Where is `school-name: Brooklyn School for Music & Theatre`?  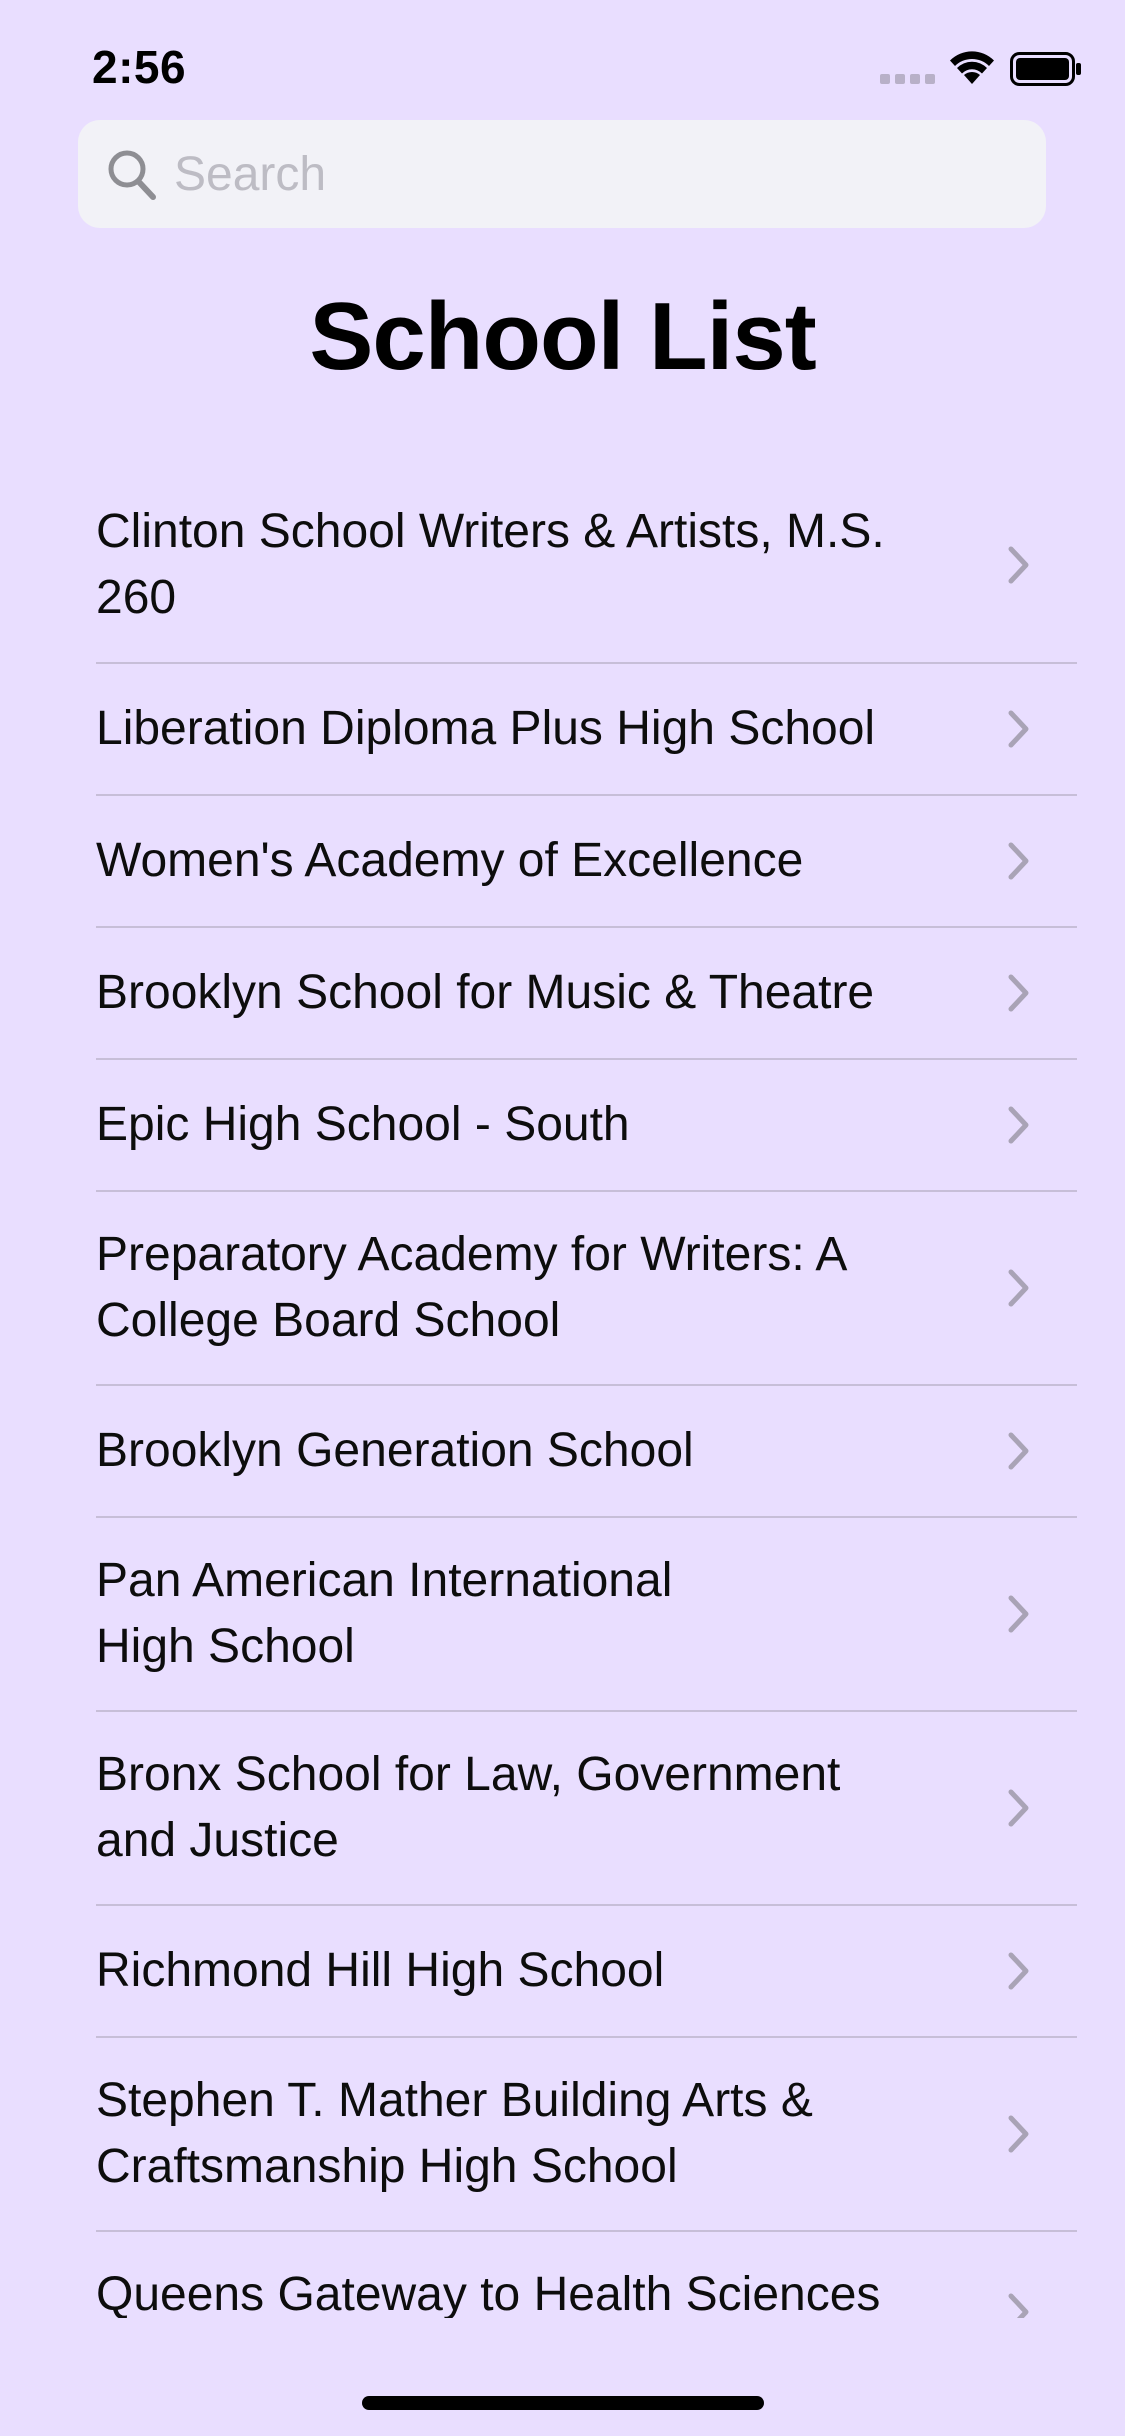
school-name: Brooklyn School for Music & Theatre is located at coordinates (485, 992).